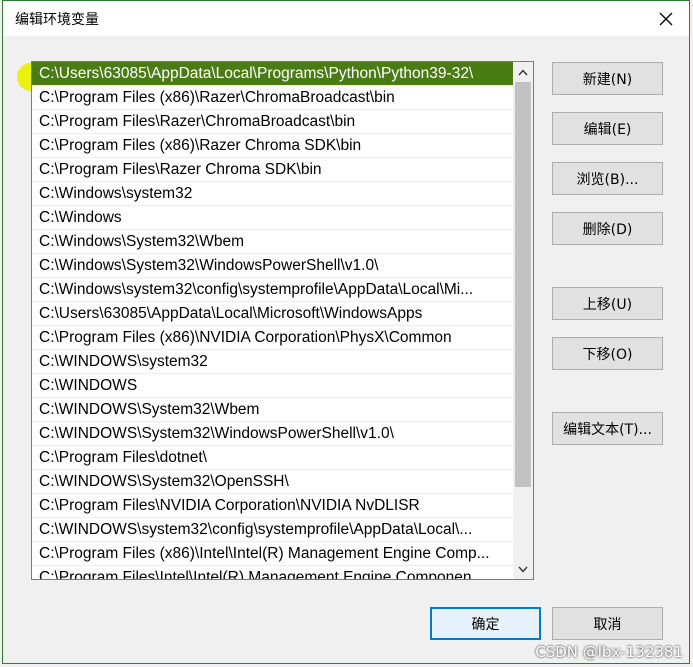 The height and width of the screenshot is (667, 693). I want to click on delete-button: 删除(D), so click(607, 228).